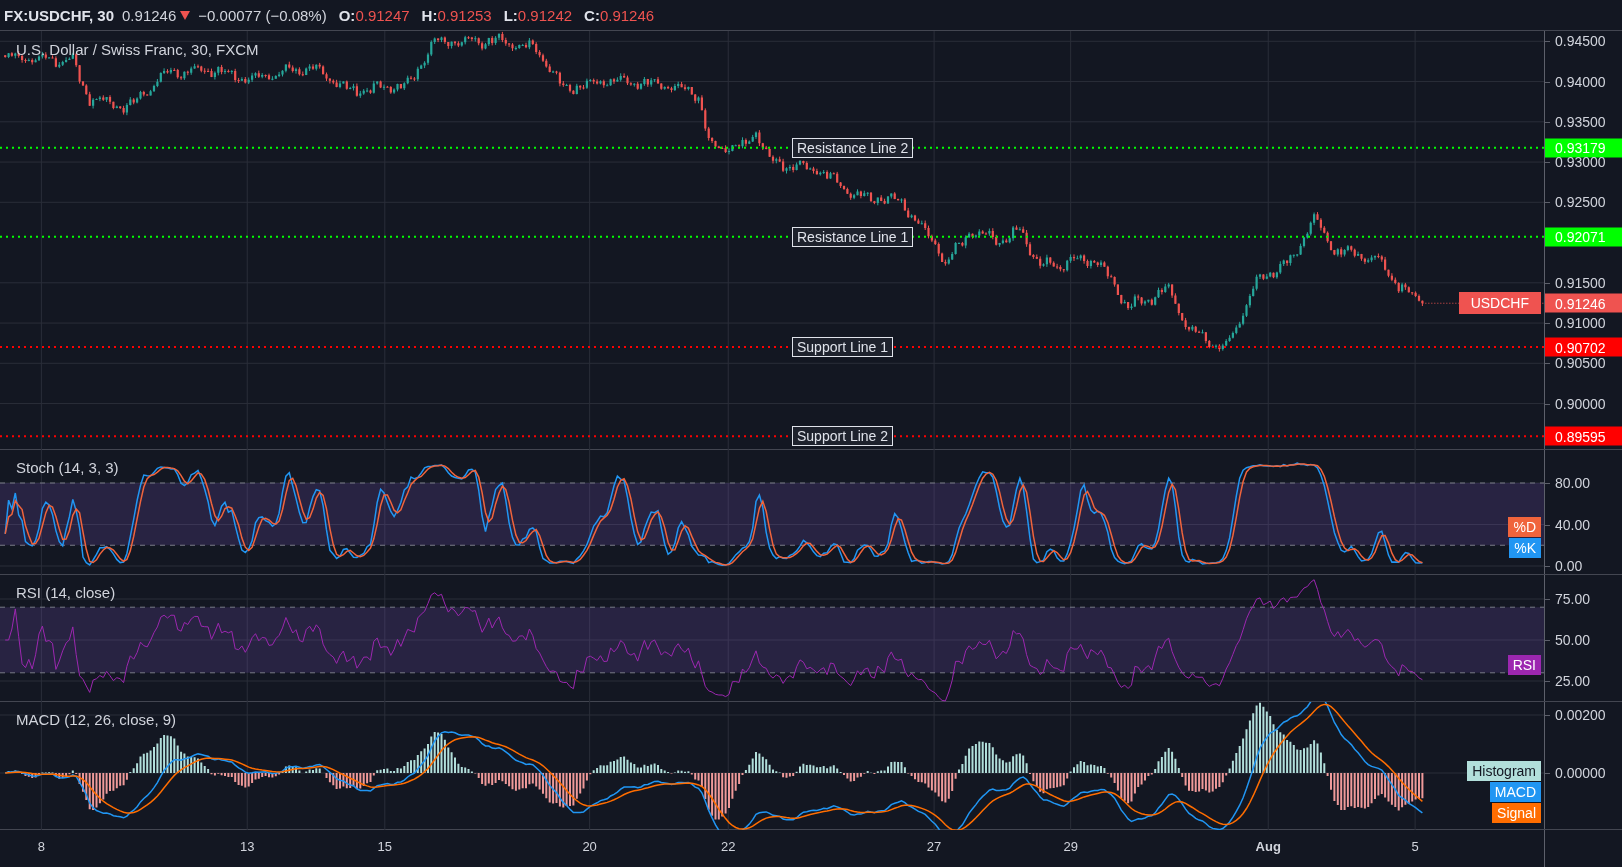  What do you see at coordinates (1583, 347) in the screenshot?
I see `price-level-label: 0.90702` at bounding box center [1583, 347].